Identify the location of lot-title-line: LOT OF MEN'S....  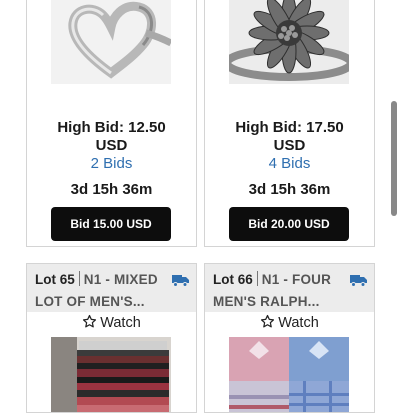
(90, 301).